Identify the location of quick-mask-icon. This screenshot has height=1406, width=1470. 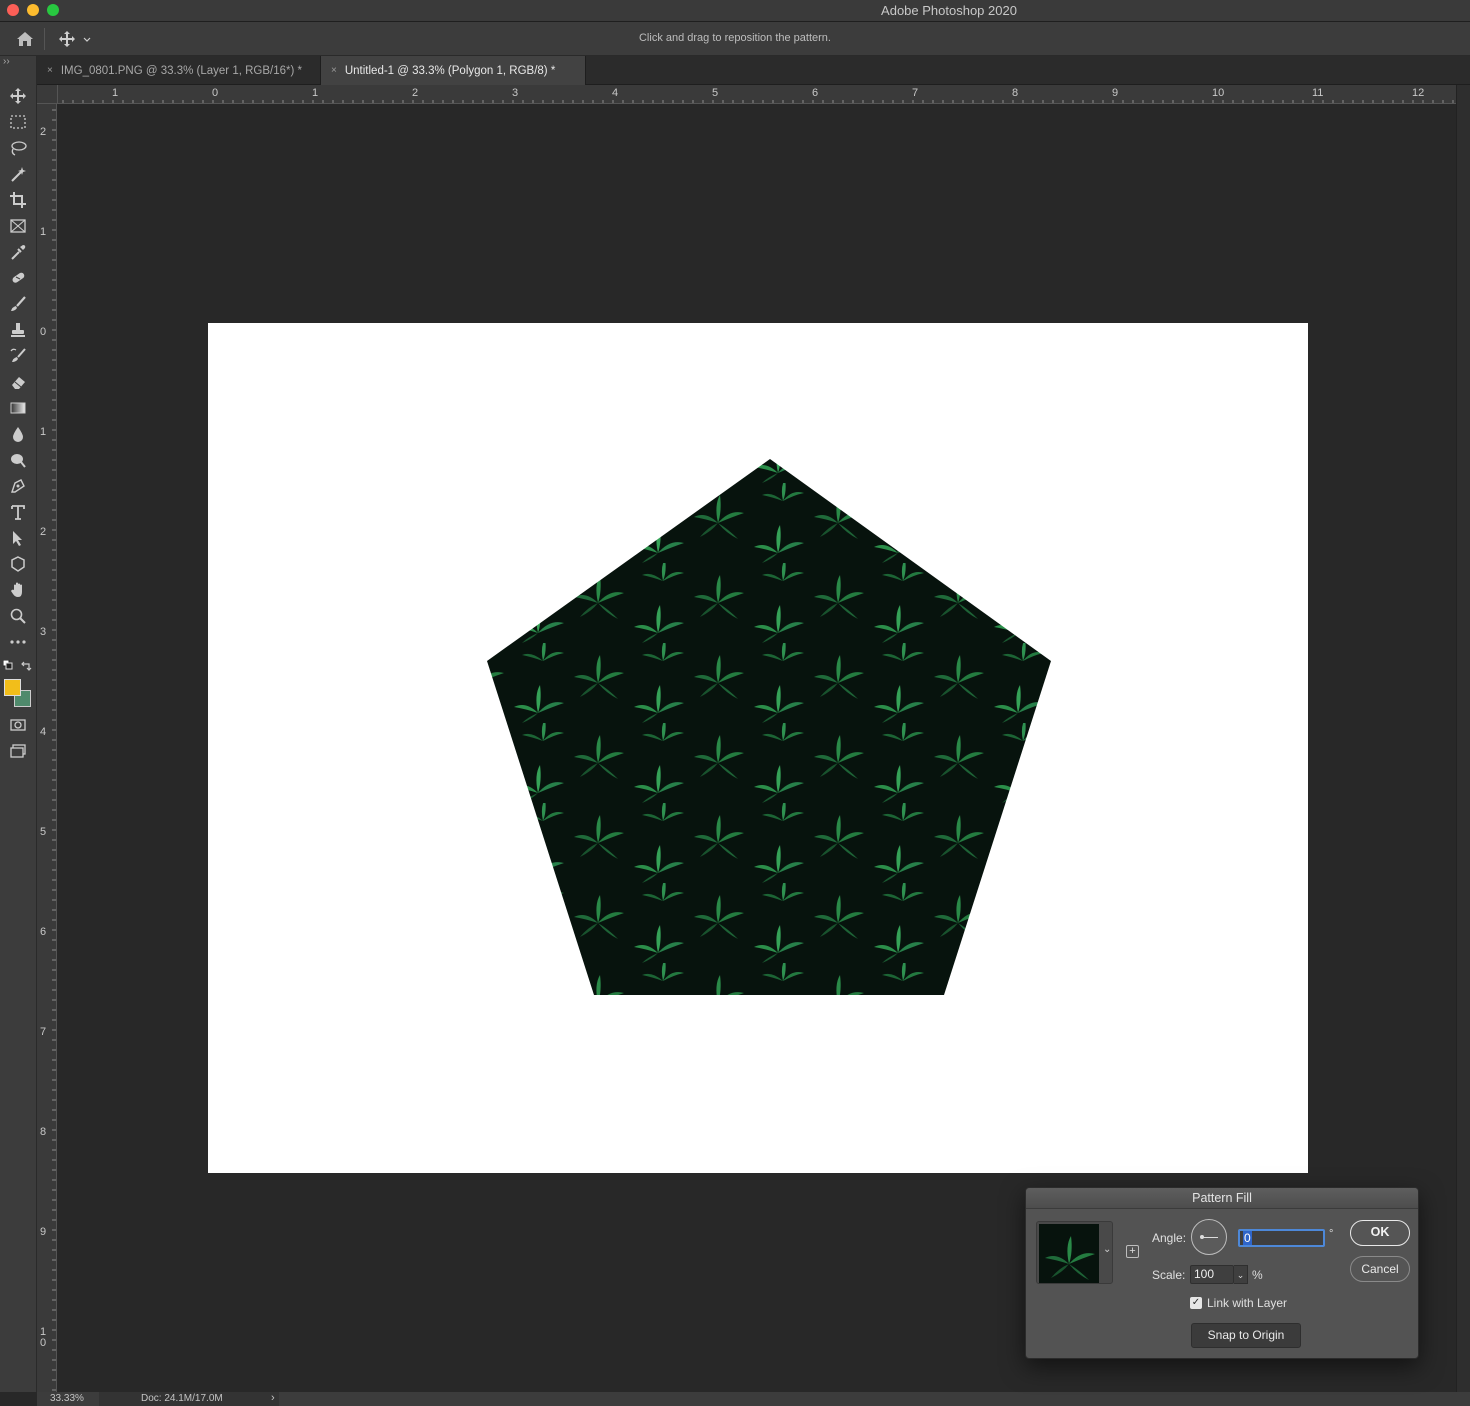
(18, 725).